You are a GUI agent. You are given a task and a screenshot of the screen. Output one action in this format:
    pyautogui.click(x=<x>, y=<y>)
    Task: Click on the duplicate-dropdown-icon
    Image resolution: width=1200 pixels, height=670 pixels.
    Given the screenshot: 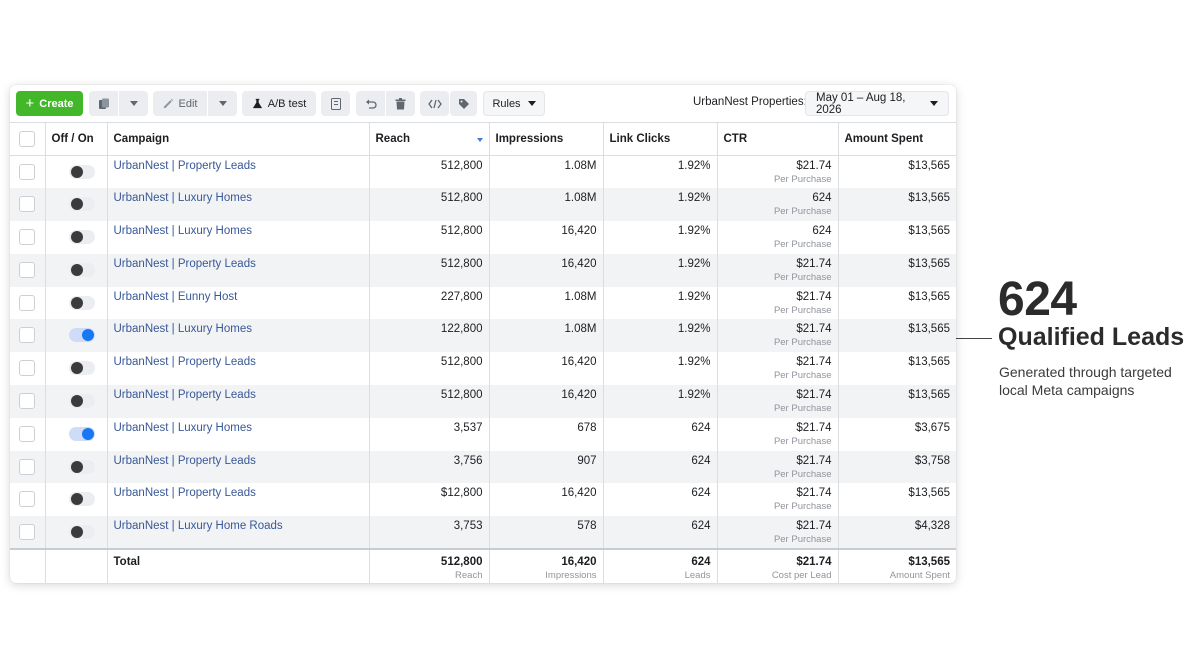 What is the action you would take?
    pyautogui.click(x=133, y=103)
    